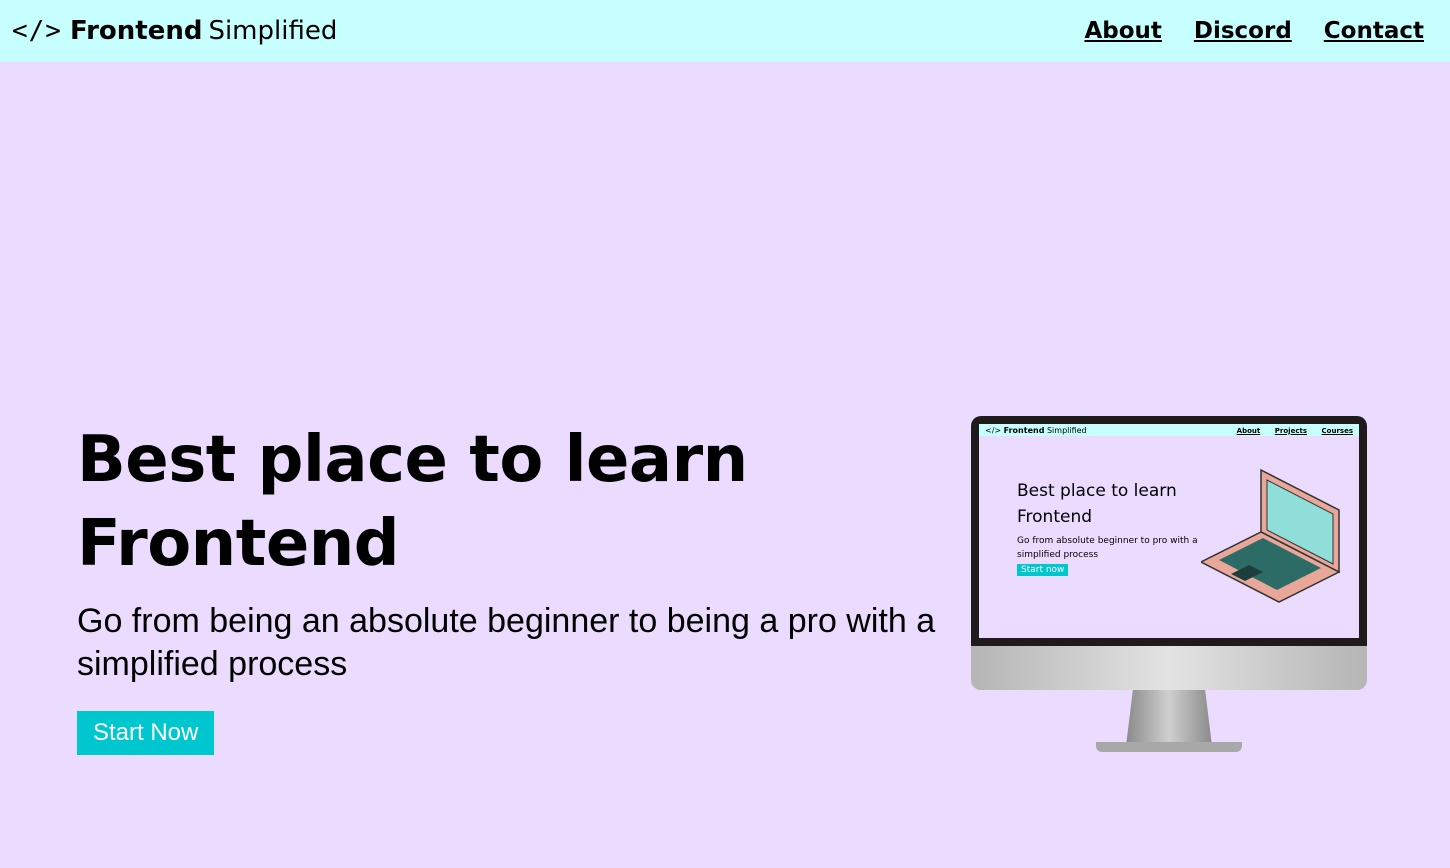 The height and width of the screenshot is (868, 1450). I want to click on mini-links: About Projects Courses, so click(1289, 430).